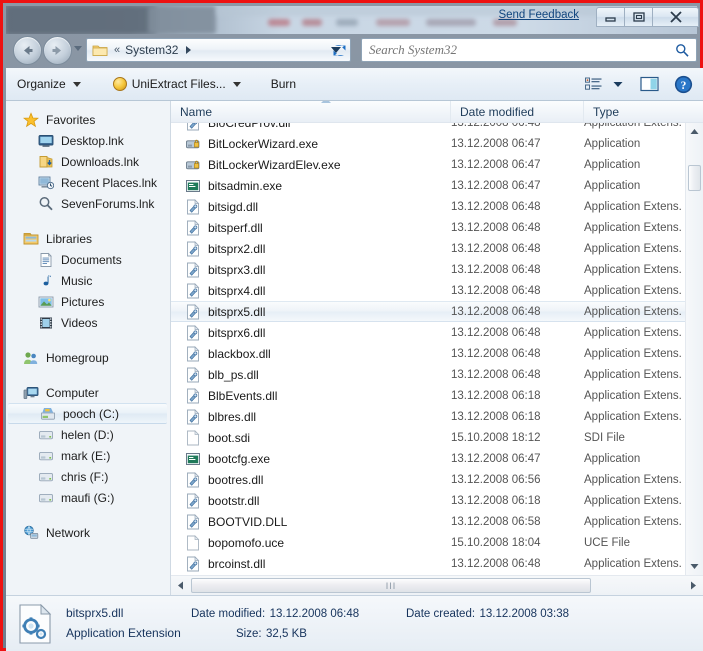 The width and height of the screenshot is (703, 651). I want to click on forward-button, so click(57, 50).